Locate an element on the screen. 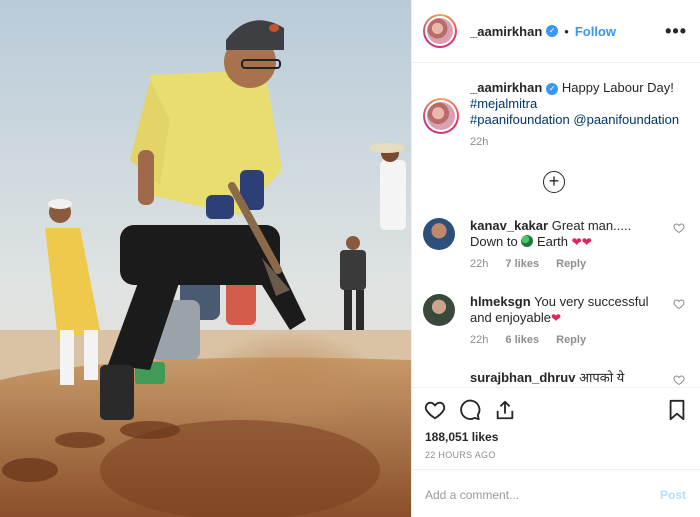 The image size is (700, 517). earth-emoji-icon is located at coordinates (527, 241).